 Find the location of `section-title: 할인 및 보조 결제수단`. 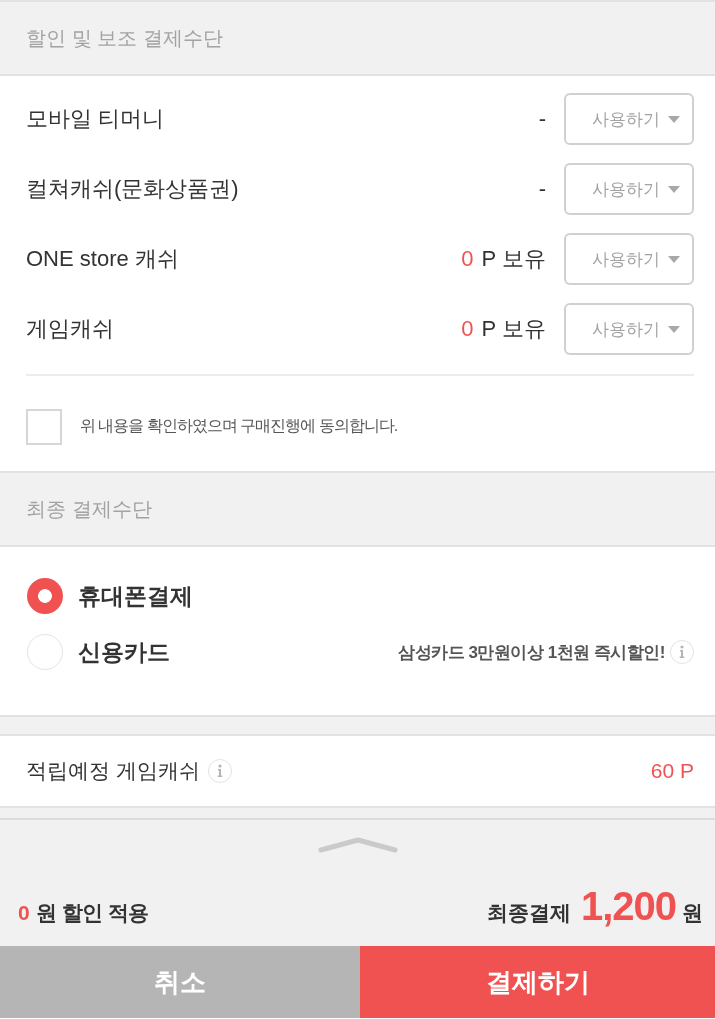

section-title: 할인 및 보조 결제수단 is located at coordinates (124, 38).